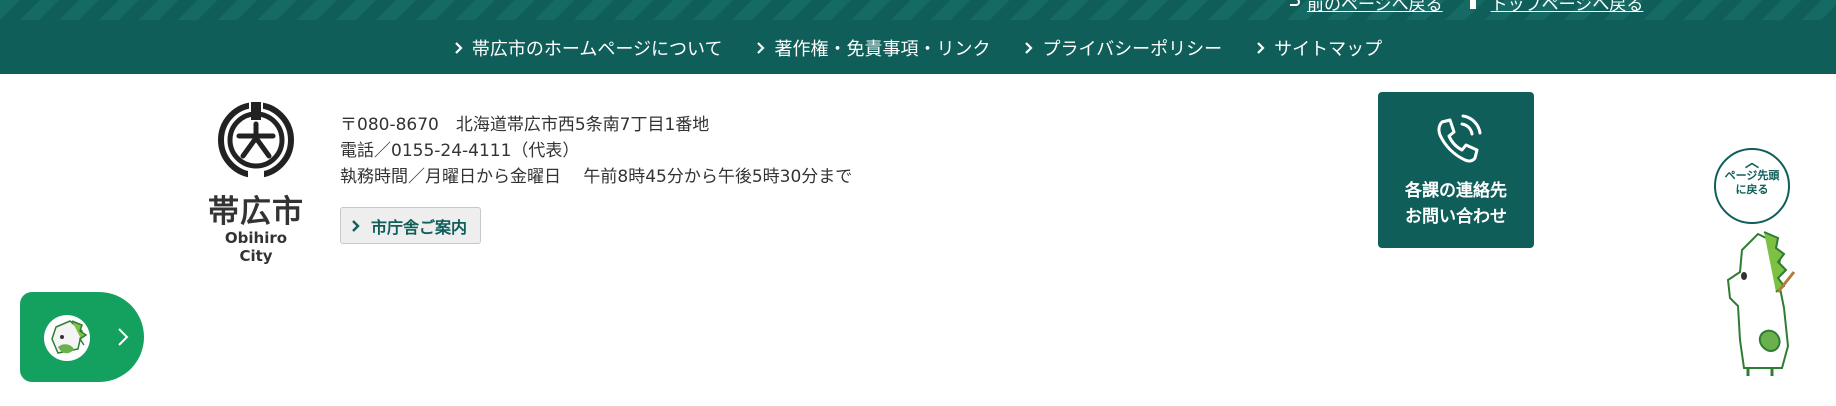 This screenshot has width=1836, height=406. Describe the element at coordinates (1752, 163) in the screenshot. I see `up-arrow-icon: ︿` at that location.